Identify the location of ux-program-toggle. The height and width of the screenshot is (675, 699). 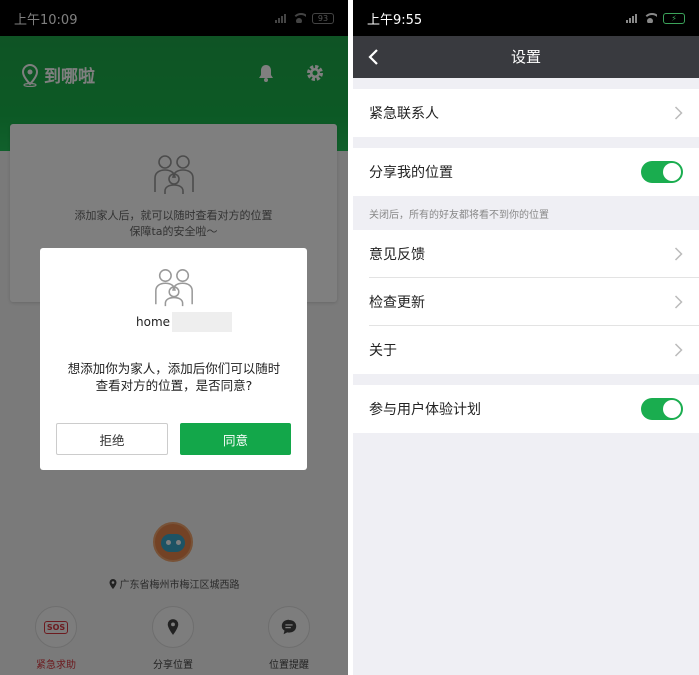
(662, 409).